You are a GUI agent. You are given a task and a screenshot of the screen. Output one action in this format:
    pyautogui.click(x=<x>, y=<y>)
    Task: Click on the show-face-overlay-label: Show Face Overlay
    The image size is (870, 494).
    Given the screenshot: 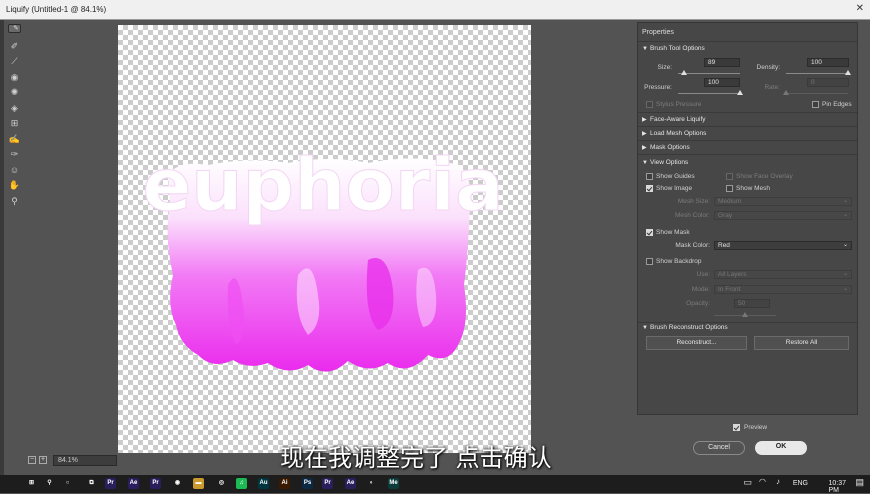 What is the action you would take?
    pyautogui.click(x=764, y=176)
    